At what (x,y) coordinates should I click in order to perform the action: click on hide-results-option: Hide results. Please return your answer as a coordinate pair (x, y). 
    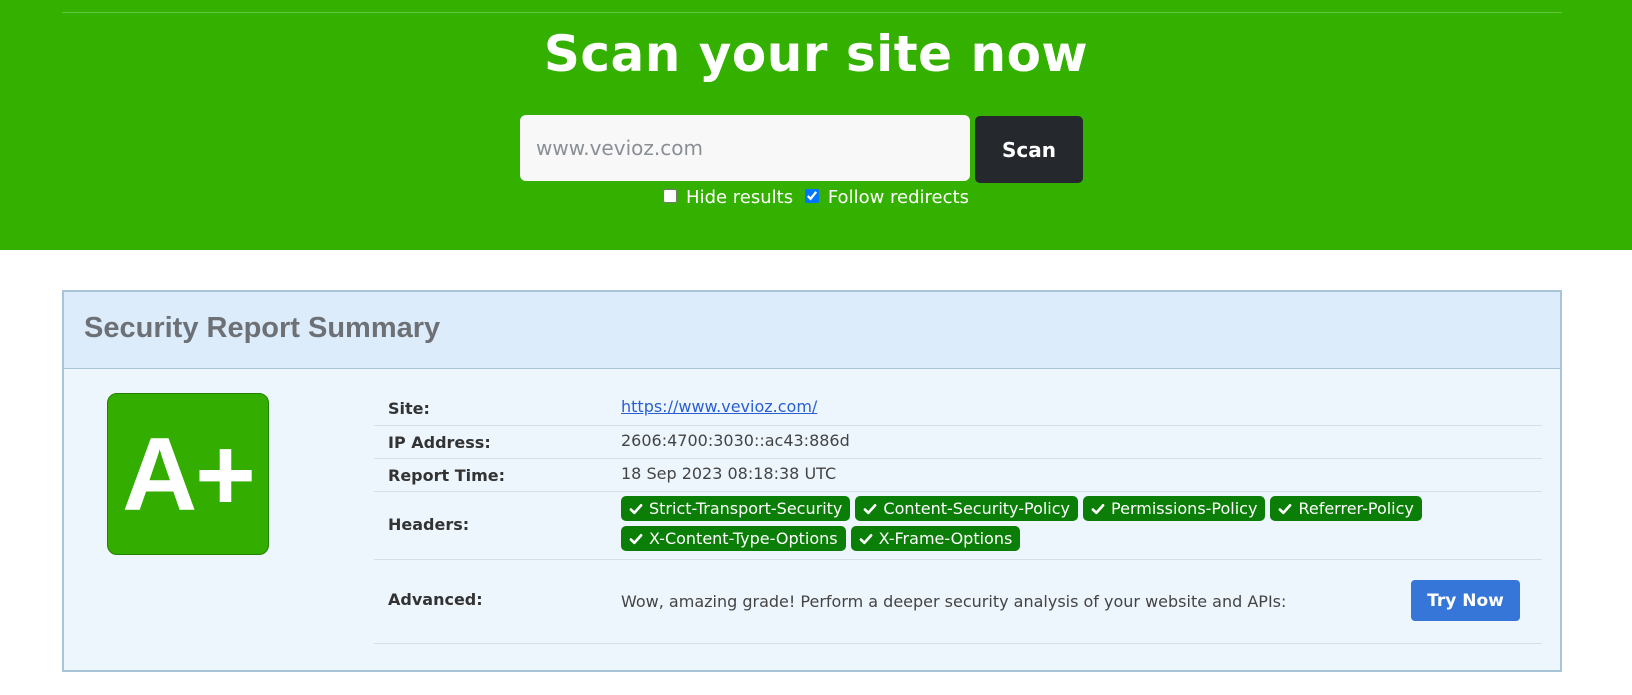
    Looking at the image, I should click on (728, 198).